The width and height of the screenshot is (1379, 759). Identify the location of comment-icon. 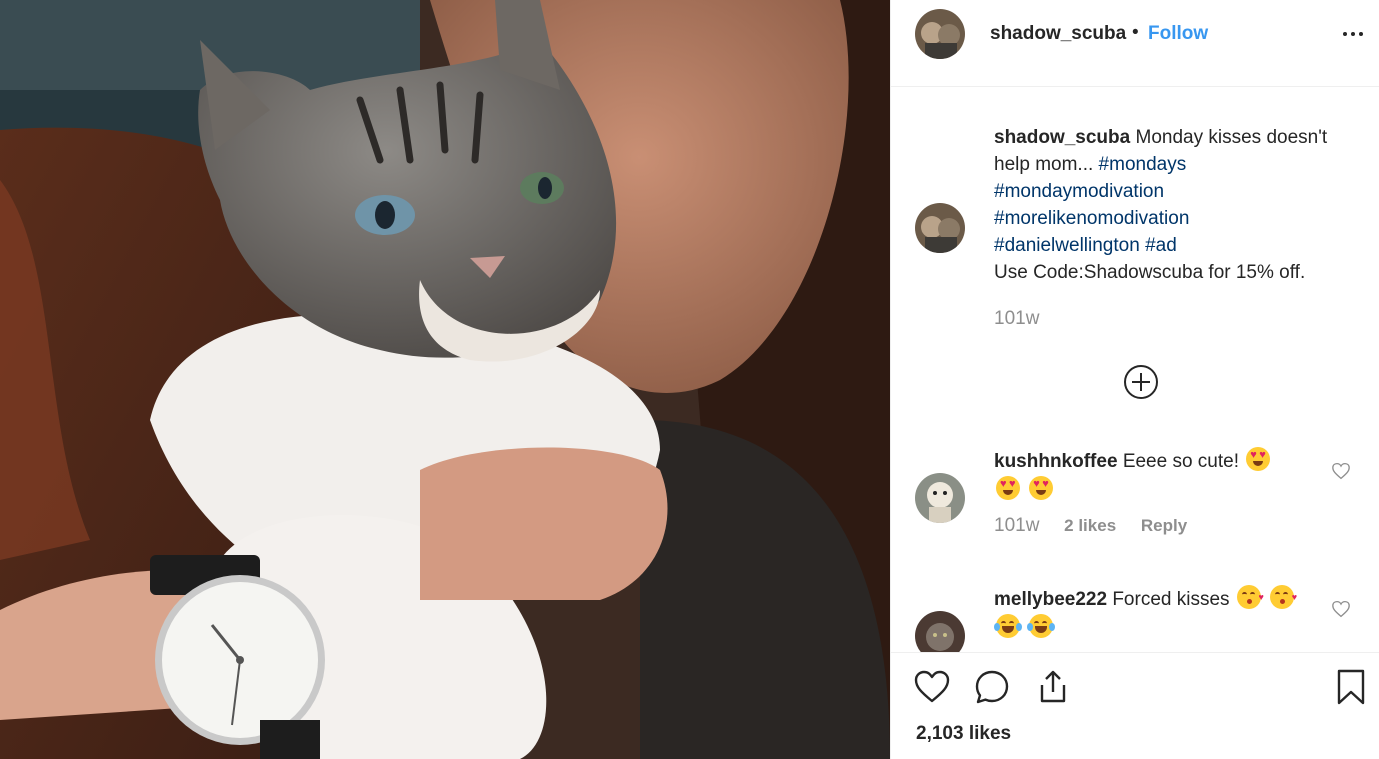
(992, 687).